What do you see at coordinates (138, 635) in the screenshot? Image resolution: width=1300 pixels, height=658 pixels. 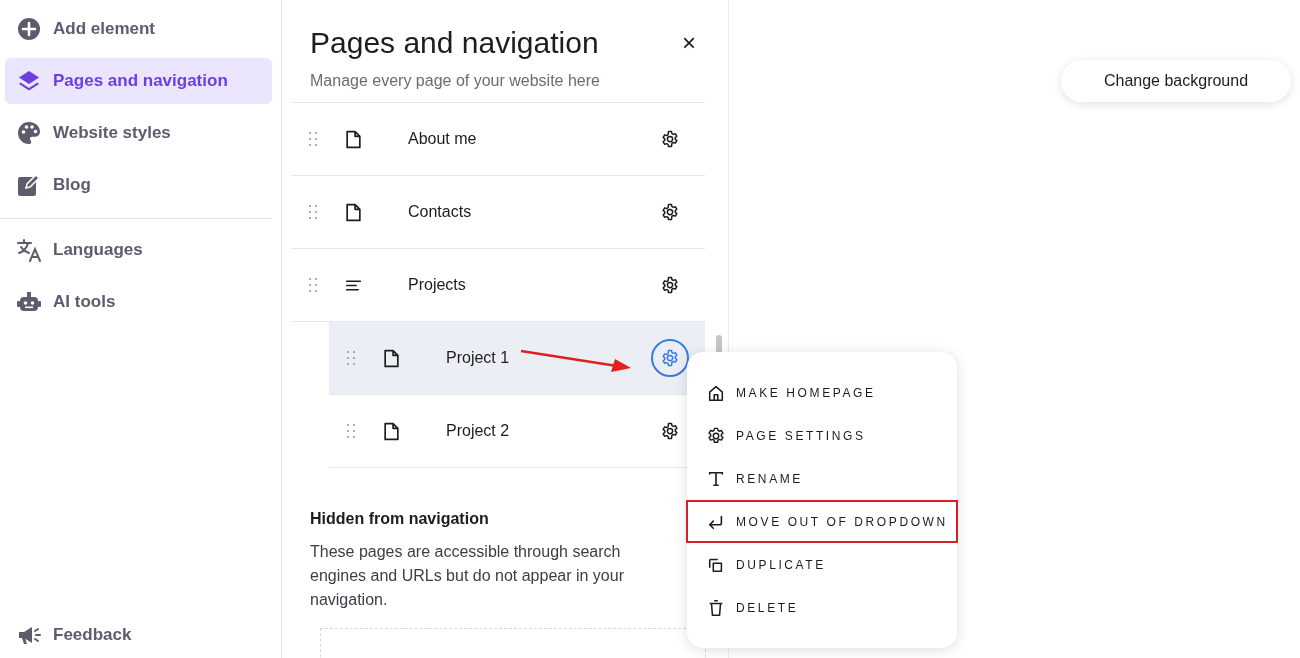 I see `feedback-link: Feedback` at bounding box center [138, 635].